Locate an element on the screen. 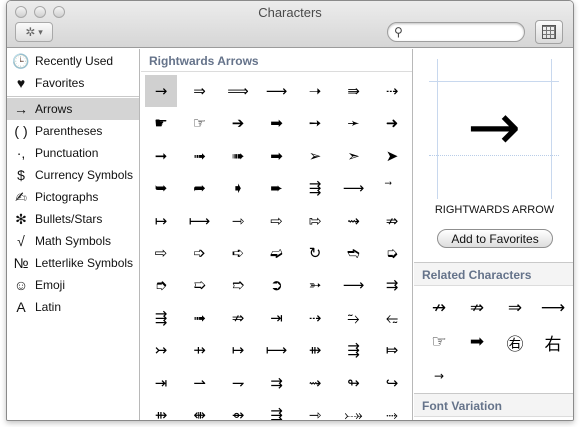 This screenshot has height=427, width=580. sidebar-item-currency-symbols: $ Currency Symbols is located at coordinates (73, 175).